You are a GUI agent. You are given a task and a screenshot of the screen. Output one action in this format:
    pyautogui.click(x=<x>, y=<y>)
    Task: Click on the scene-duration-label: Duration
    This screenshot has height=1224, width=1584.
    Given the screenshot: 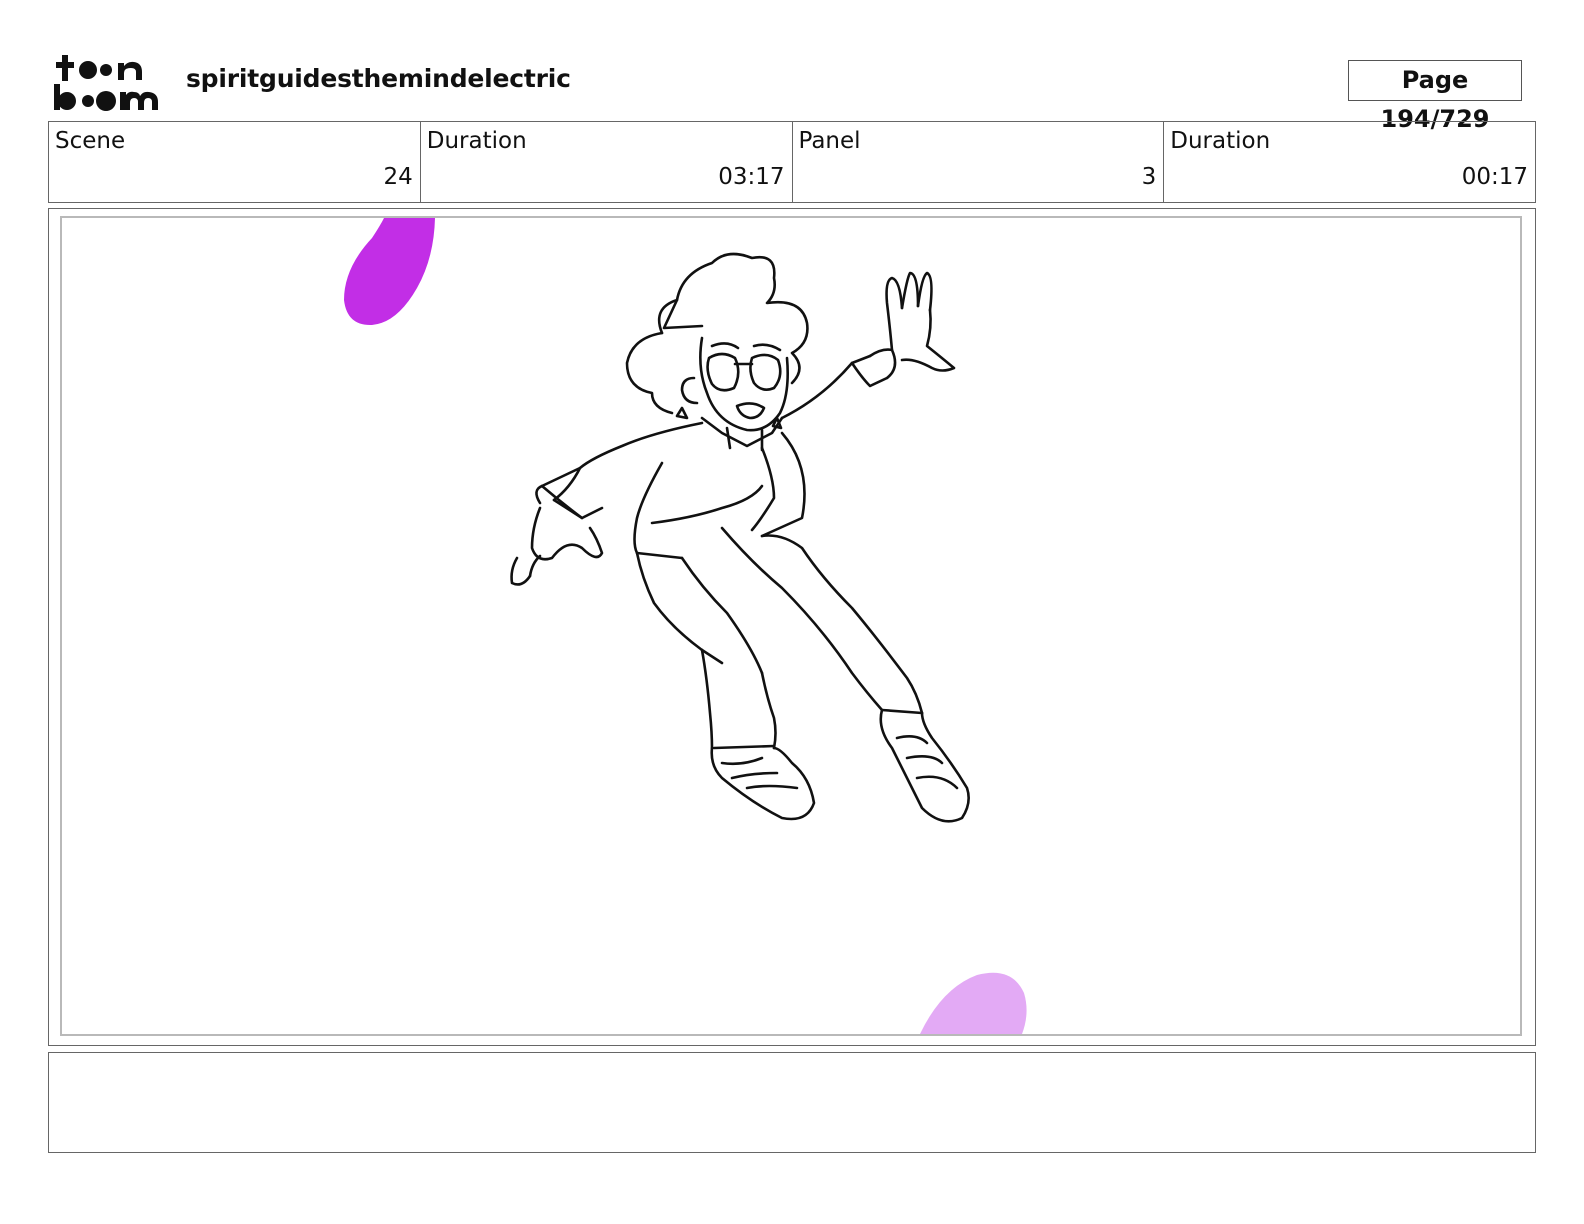 What is the action you would take?
    pyautogui.click(x=476, y=141)
    